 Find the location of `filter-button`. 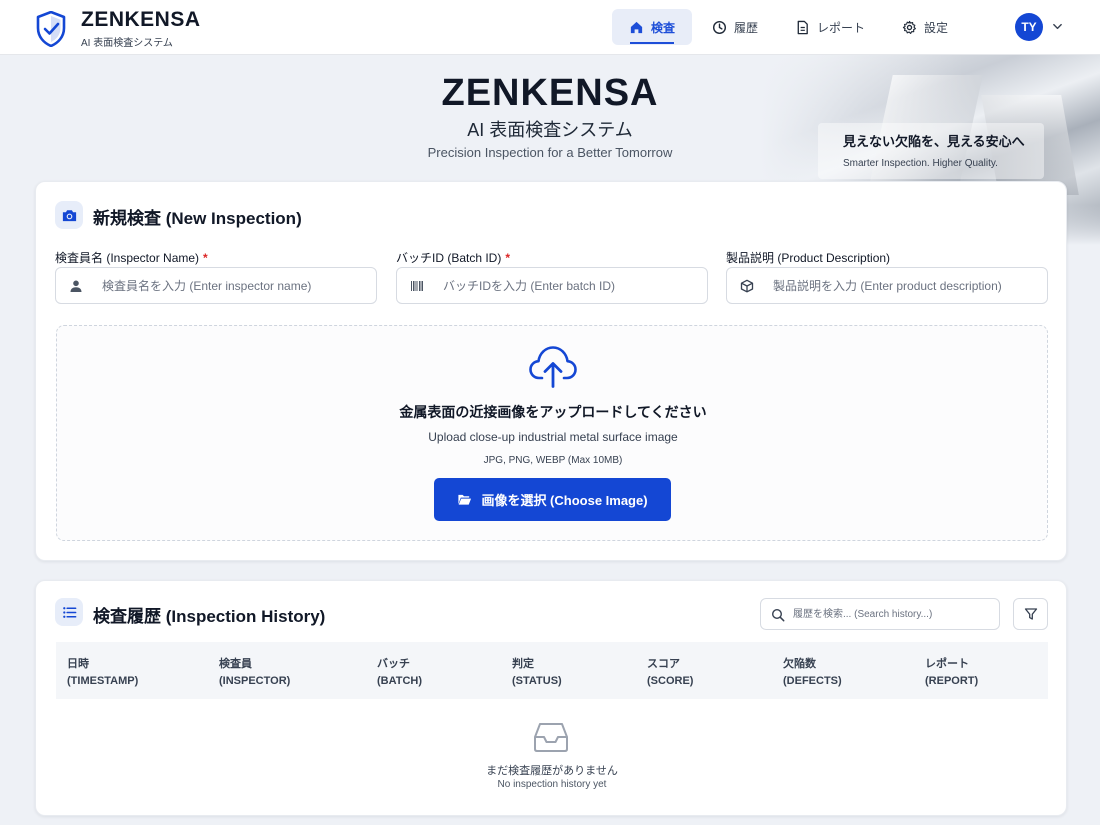

filter-button is located at coordinates (1030, 614).